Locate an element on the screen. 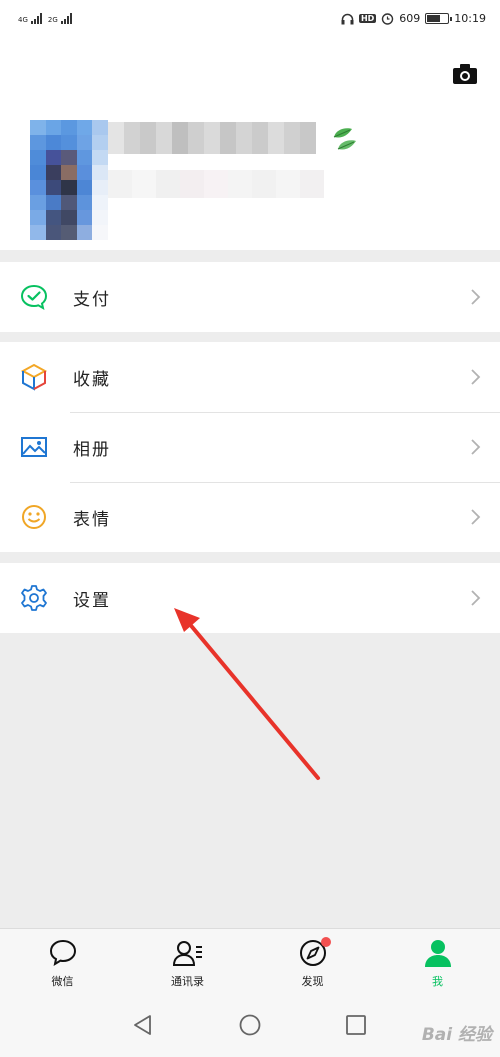  menu-item-settings: 设置 is located at coordinates (250, 598).